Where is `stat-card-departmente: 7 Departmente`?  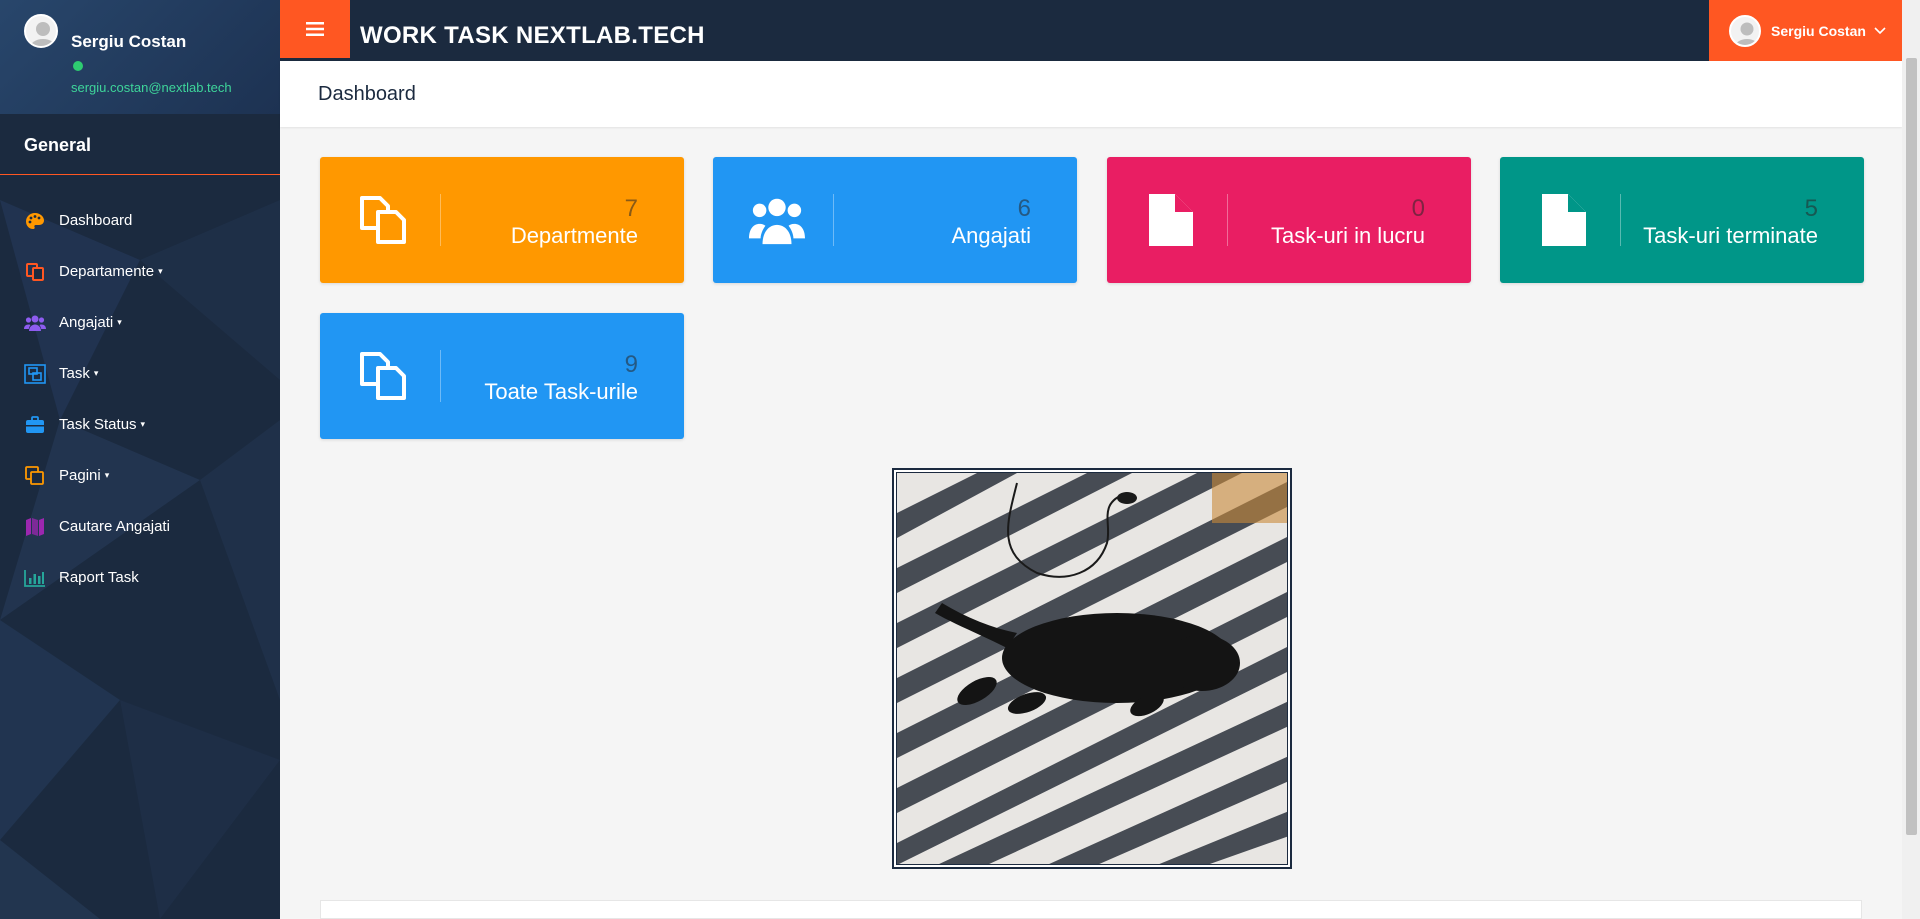
stat-card-departmente: 7 Departmente is located at coordinates (502, 220).